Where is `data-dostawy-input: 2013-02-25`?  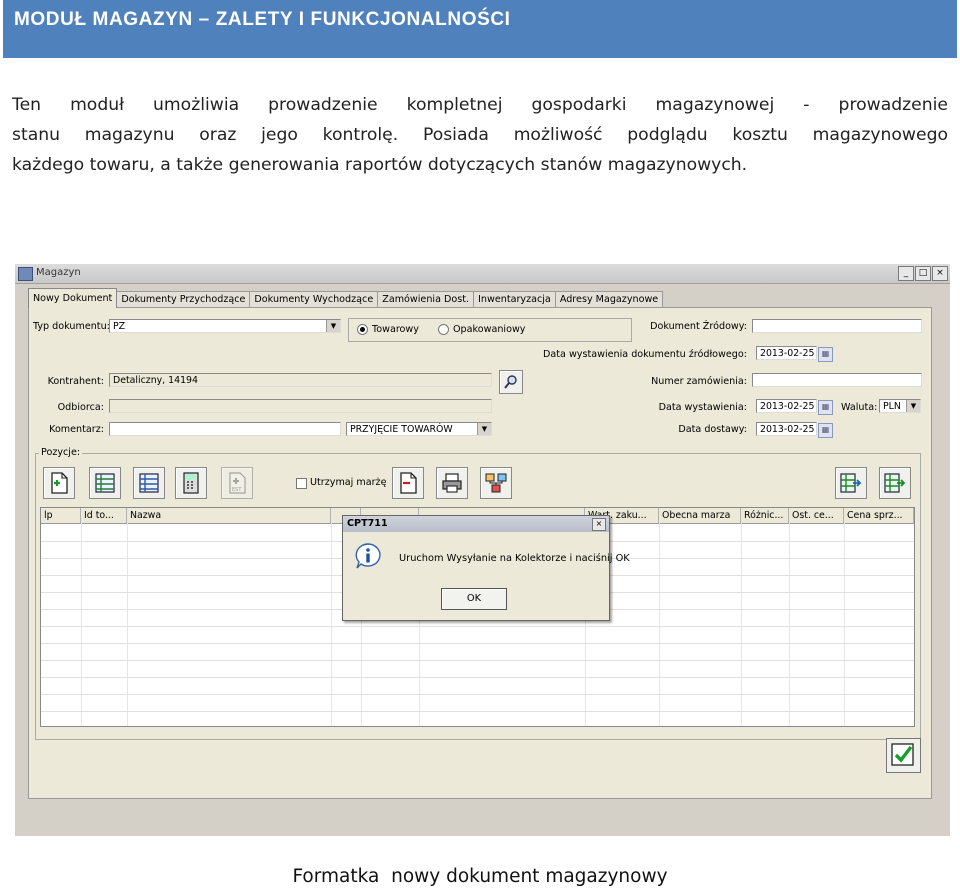 data-dostawy-input: 2013-02-25 is located at coordinates (786, 429).